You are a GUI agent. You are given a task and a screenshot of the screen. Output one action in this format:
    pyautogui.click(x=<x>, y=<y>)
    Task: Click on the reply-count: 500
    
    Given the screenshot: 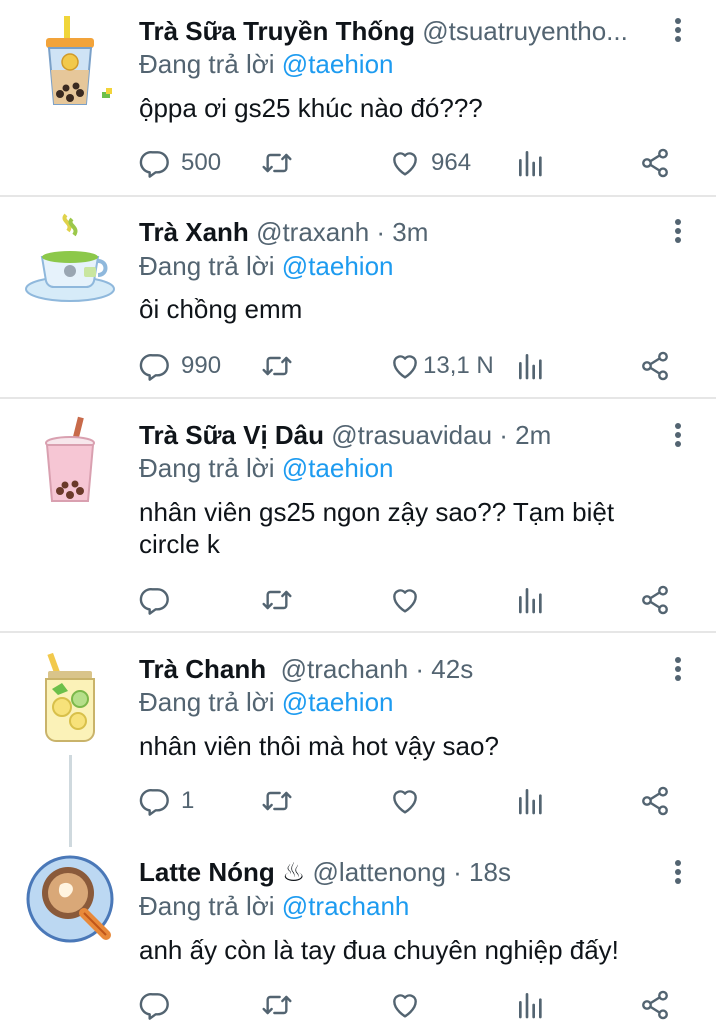 What is the action you would take?
    pyautogui.click(x=201, y=162)
    